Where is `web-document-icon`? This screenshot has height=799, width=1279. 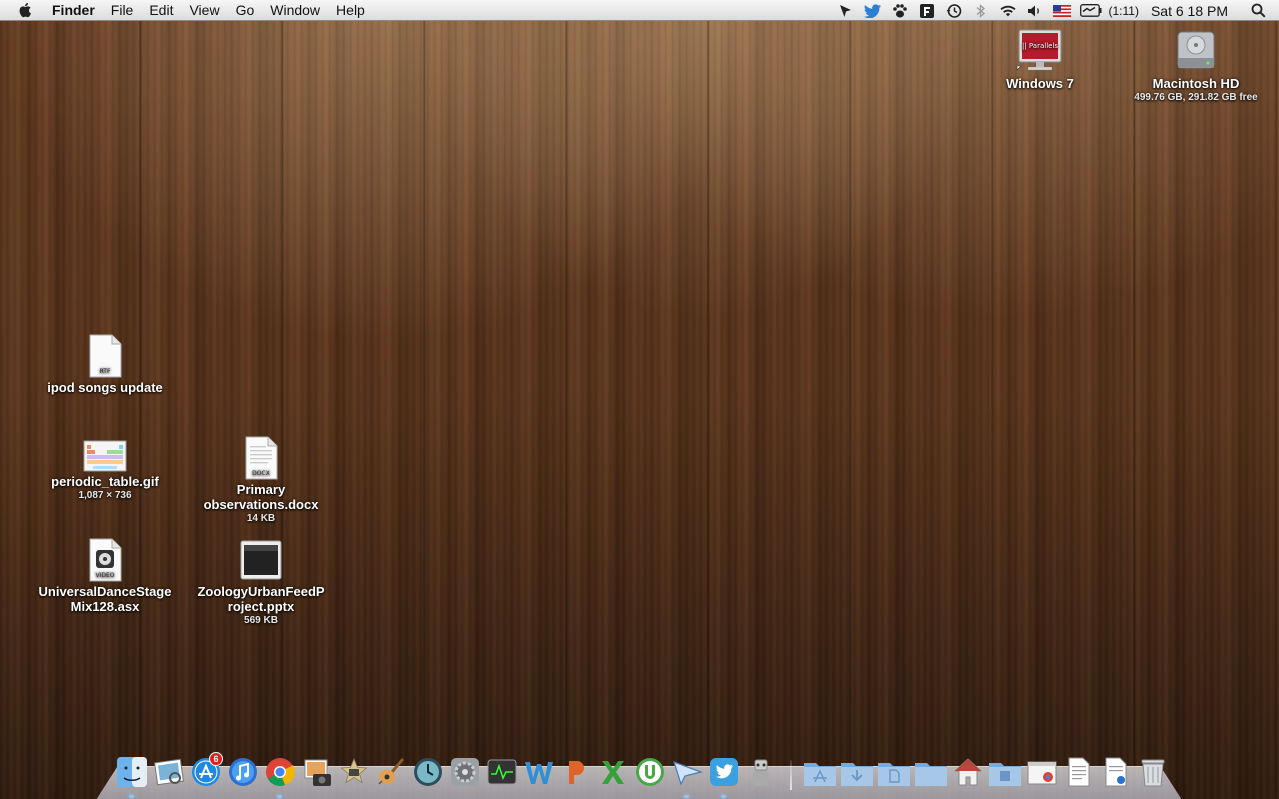
web-document-icon is located at coordinates (1042, 772).